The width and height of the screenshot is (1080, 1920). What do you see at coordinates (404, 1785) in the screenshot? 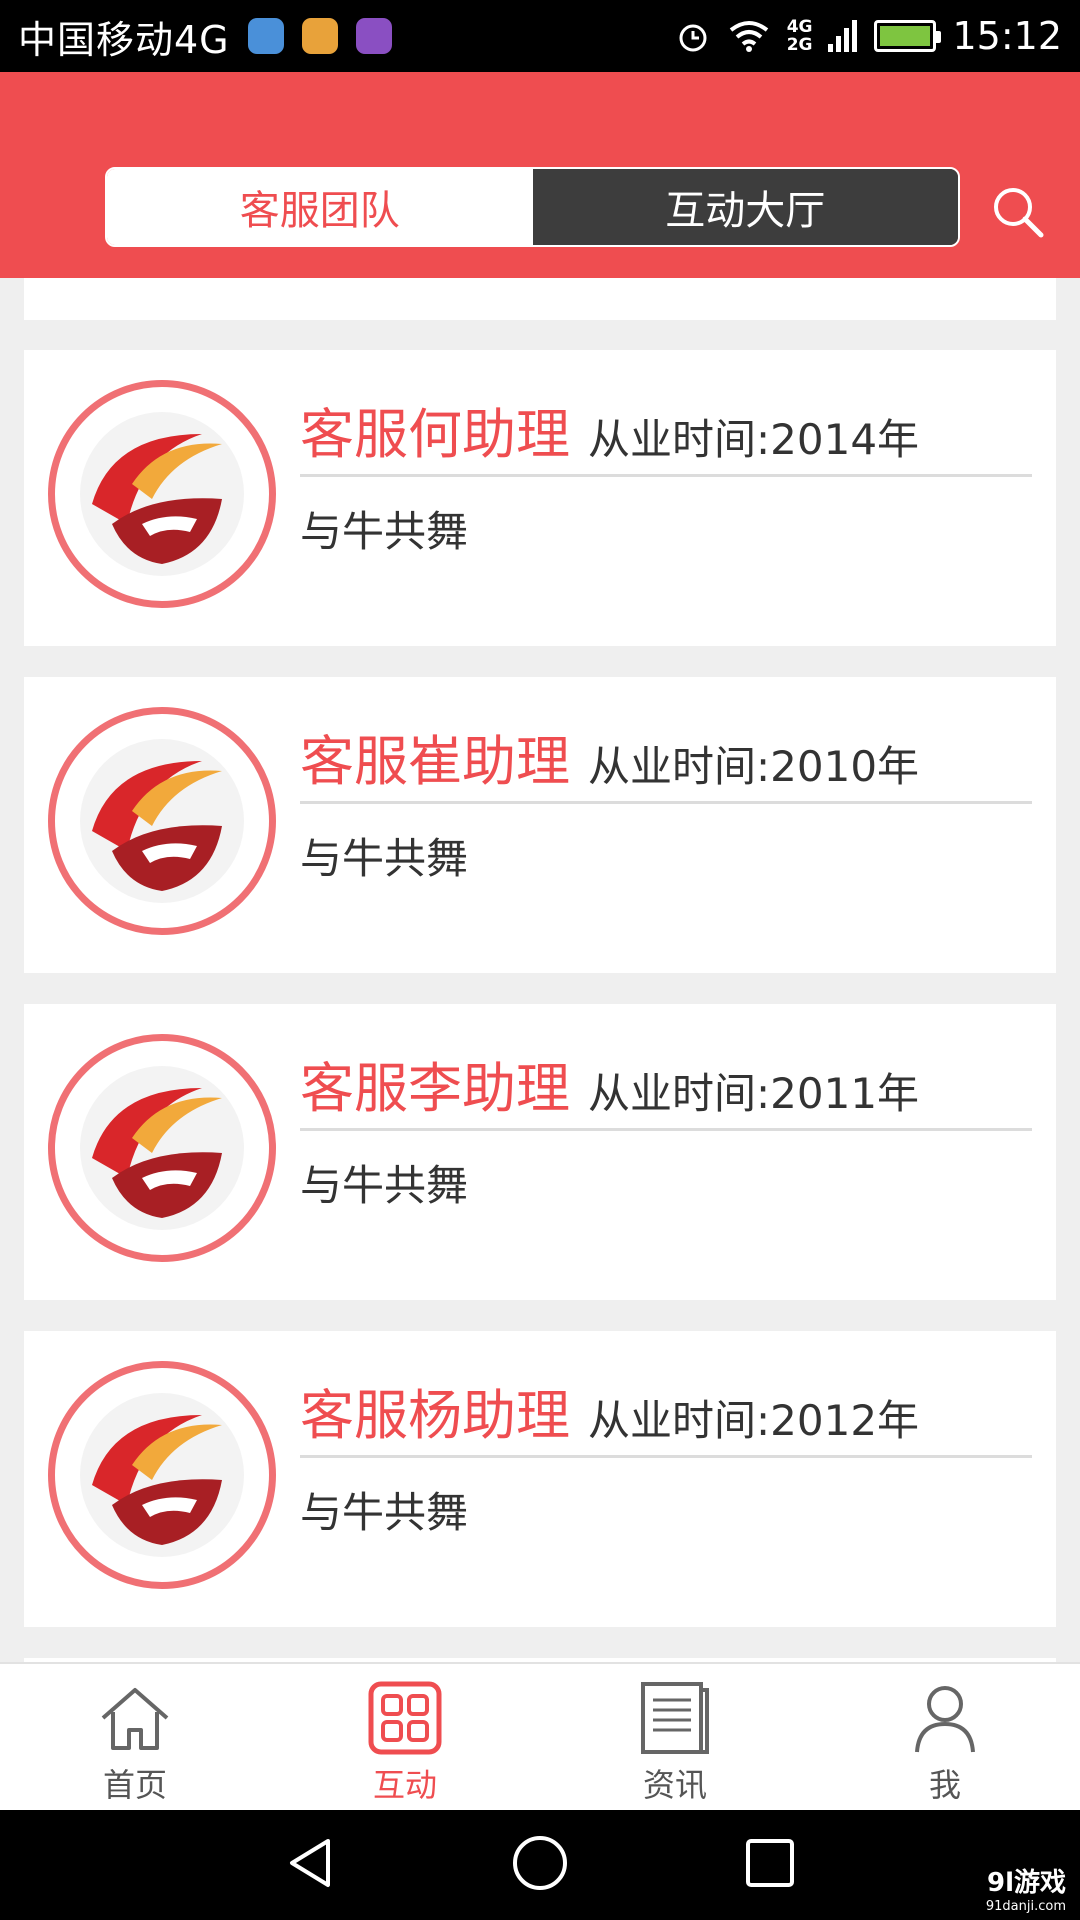
I see `tab-interaction-label: 互动` at bounding box center [404, 1785].